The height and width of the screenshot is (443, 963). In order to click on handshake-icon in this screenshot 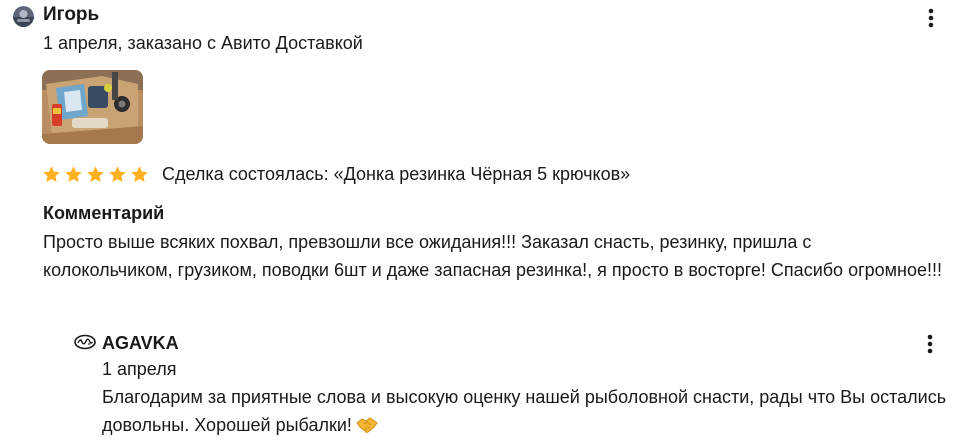, I will do `click(367, 425)`.